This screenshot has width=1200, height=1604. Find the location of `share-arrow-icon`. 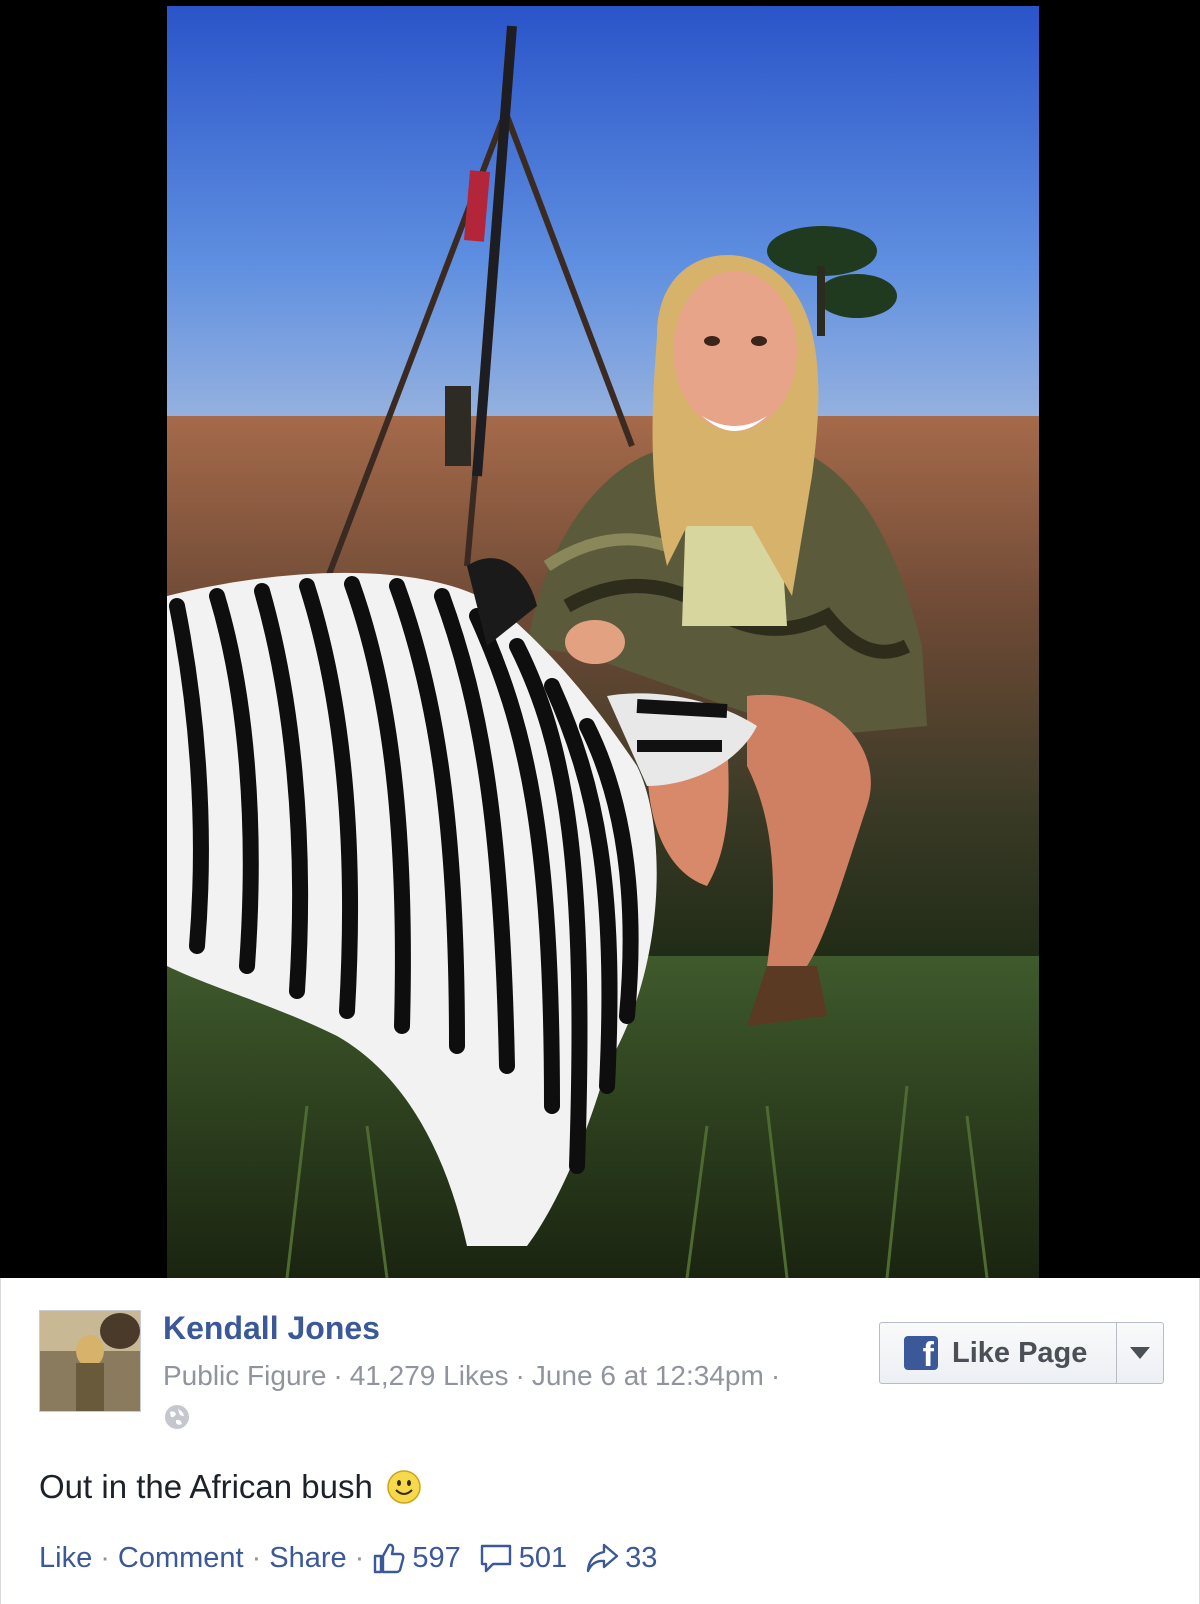

share-arrow-icon is located at coordinates (602, 1558).